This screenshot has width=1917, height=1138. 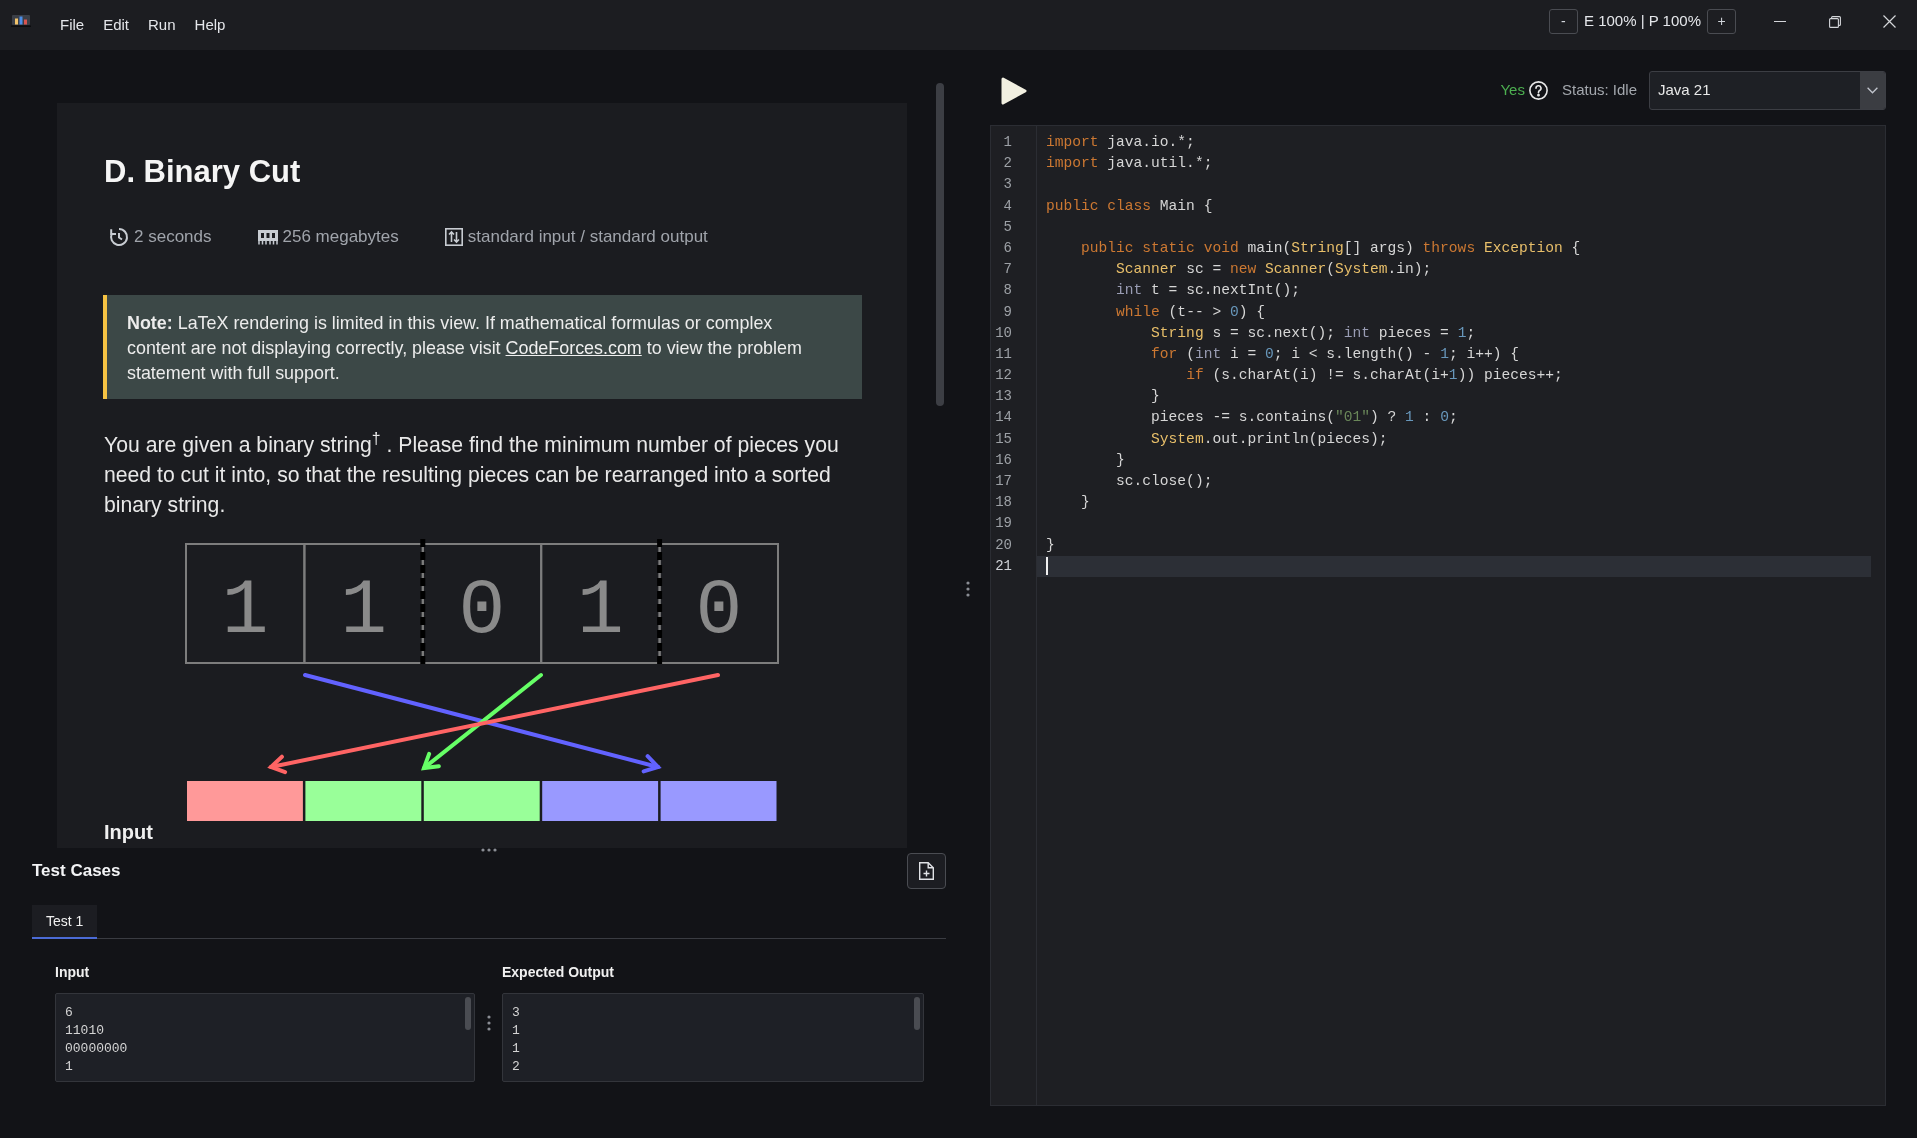 What do you see at coordinates (1129, 206) in the screenshot?
I see `code-line: public class Main {` at bounding box center [1129, 206].